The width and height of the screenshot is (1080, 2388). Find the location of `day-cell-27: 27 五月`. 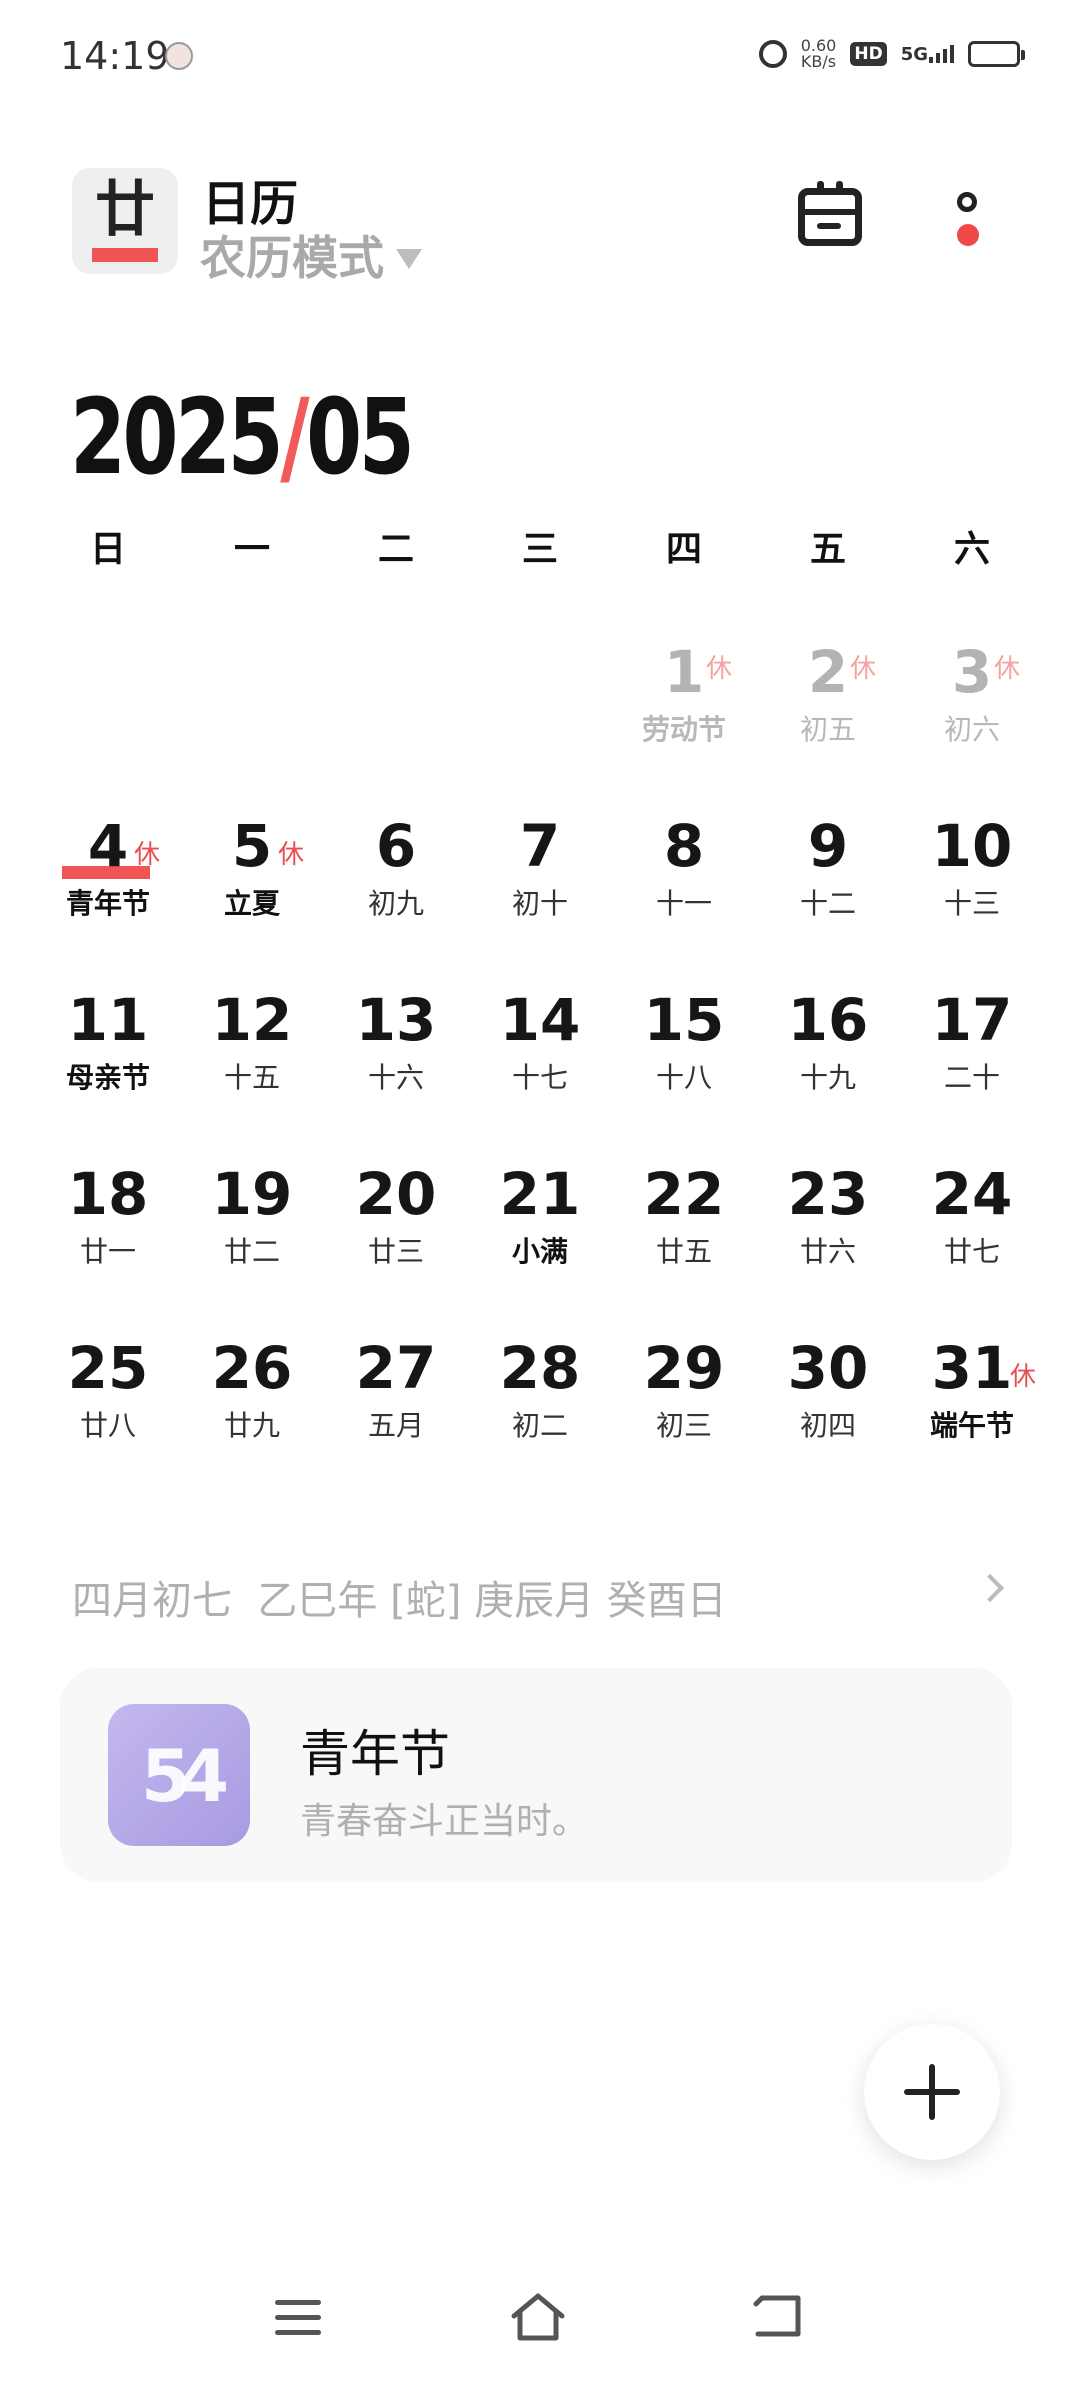

day-cell-27: 27 五月 is located at coordinates (396, 1423).